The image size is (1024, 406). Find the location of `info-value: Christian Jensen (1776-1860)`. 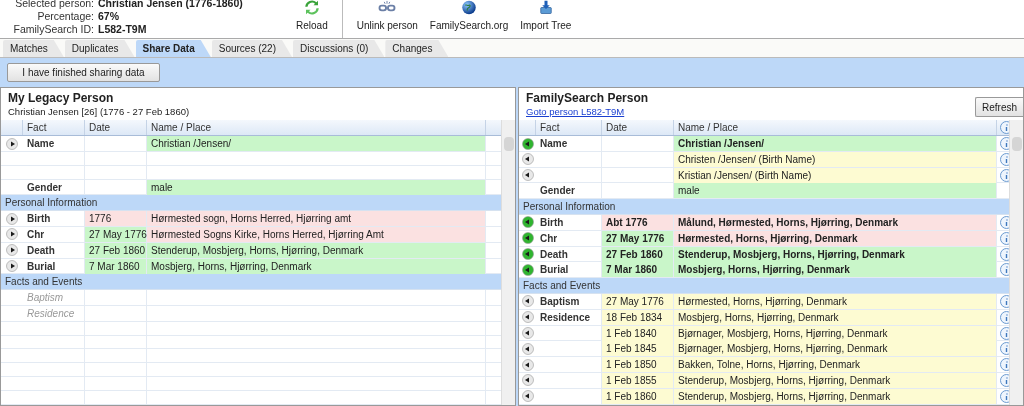

info-value: Christian Jensen (1776-1860) is located at coordinates (171, 5).